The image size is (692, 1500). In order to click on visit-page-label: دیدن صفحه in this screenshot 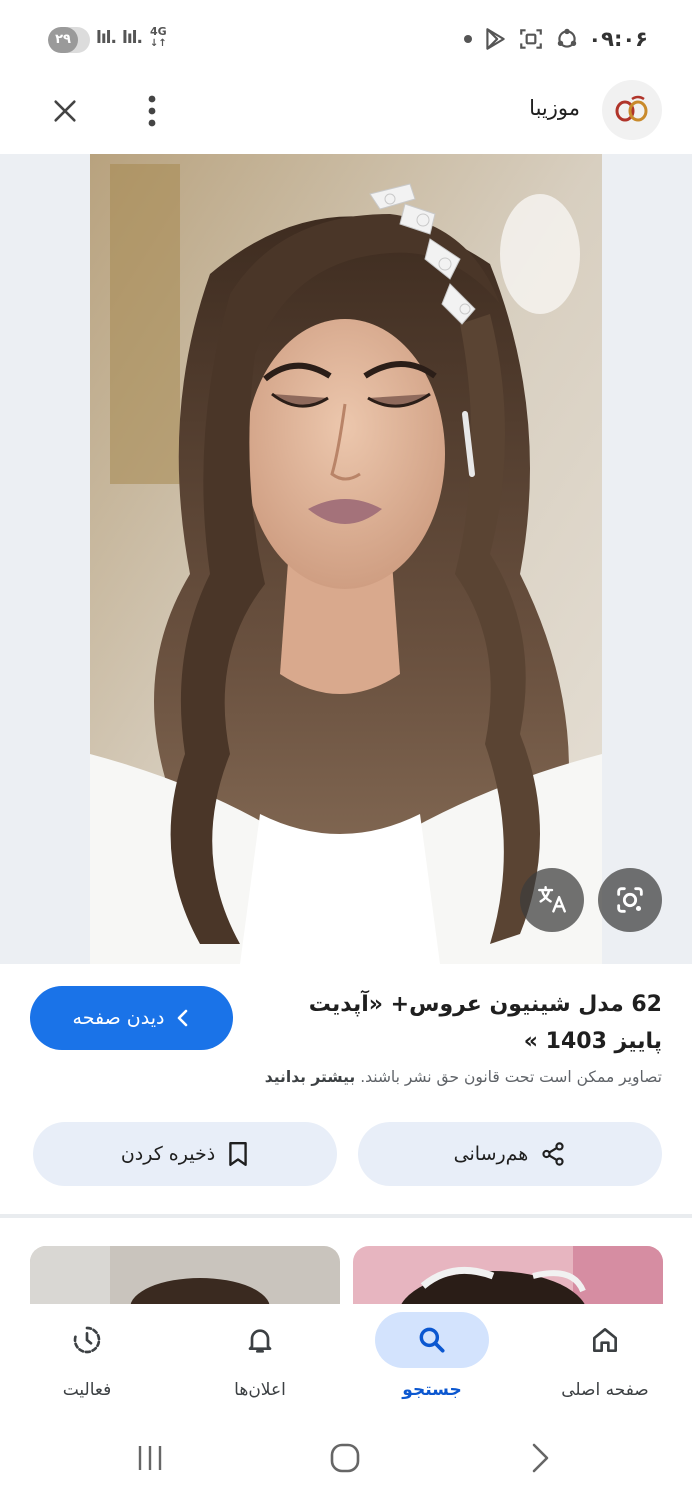, I will do `click(118, 1018)`.